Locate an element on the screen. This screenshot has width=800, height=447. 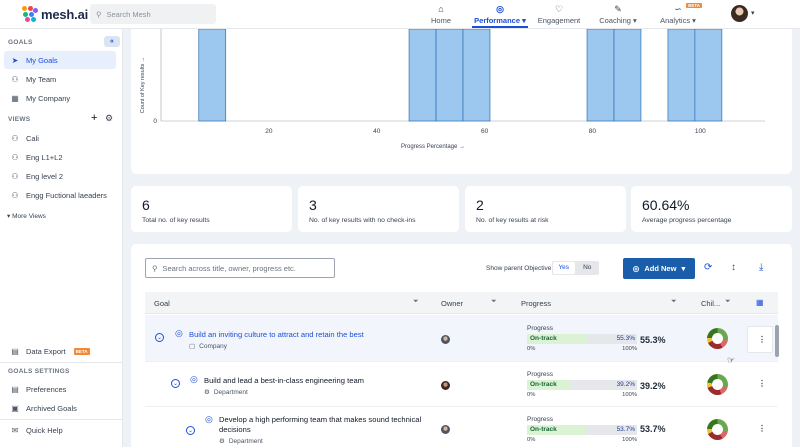
sidebar-item-label: Cali is located at coordinates (32, 138).